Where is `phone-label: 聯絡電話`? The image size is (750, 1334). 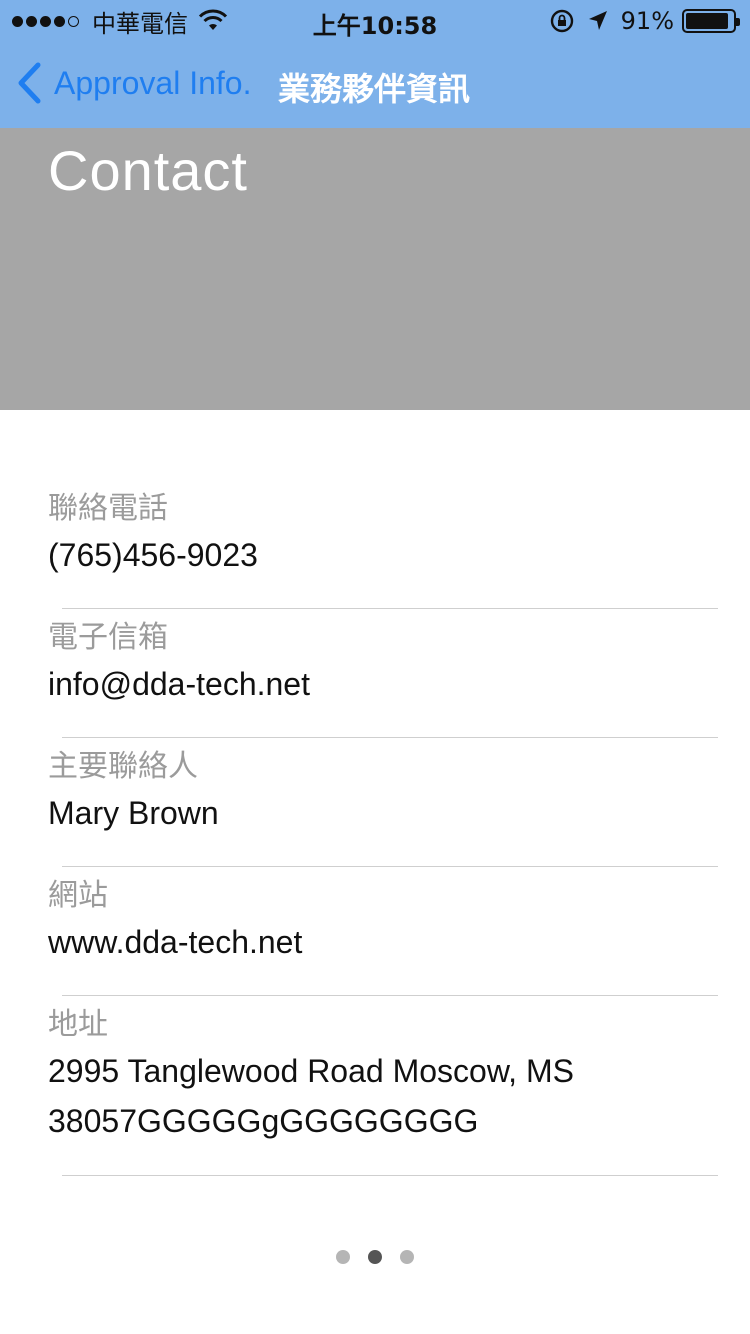 phone-label: 聯絡電話 is located at coordinates (108, 508).